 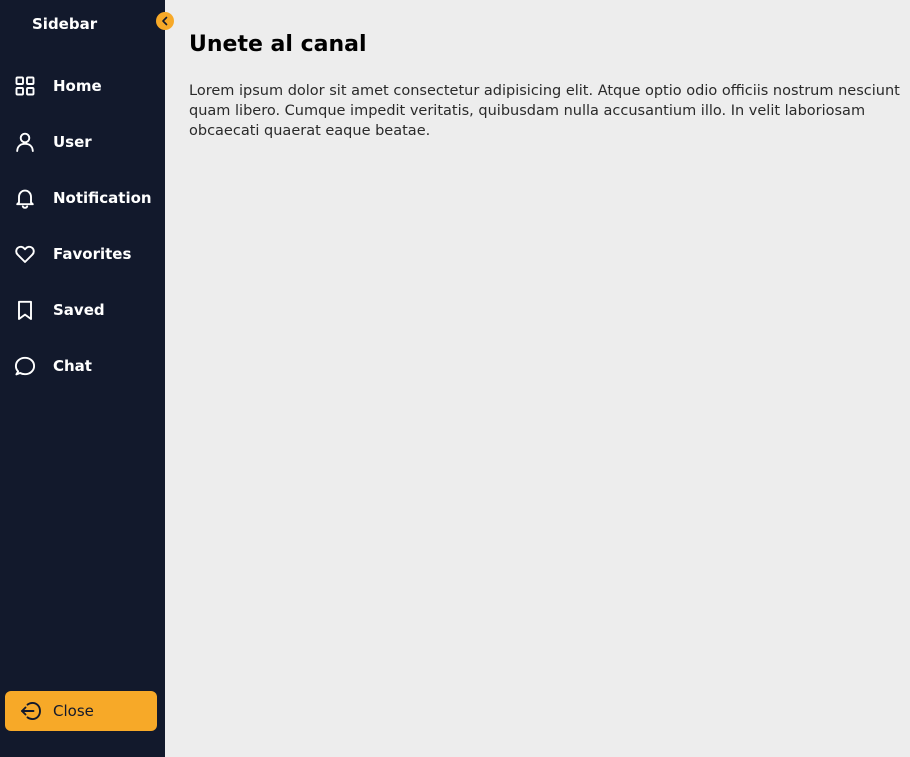 I want to click on sidebar-item-saved: Saved, so click(x=82, y=310).